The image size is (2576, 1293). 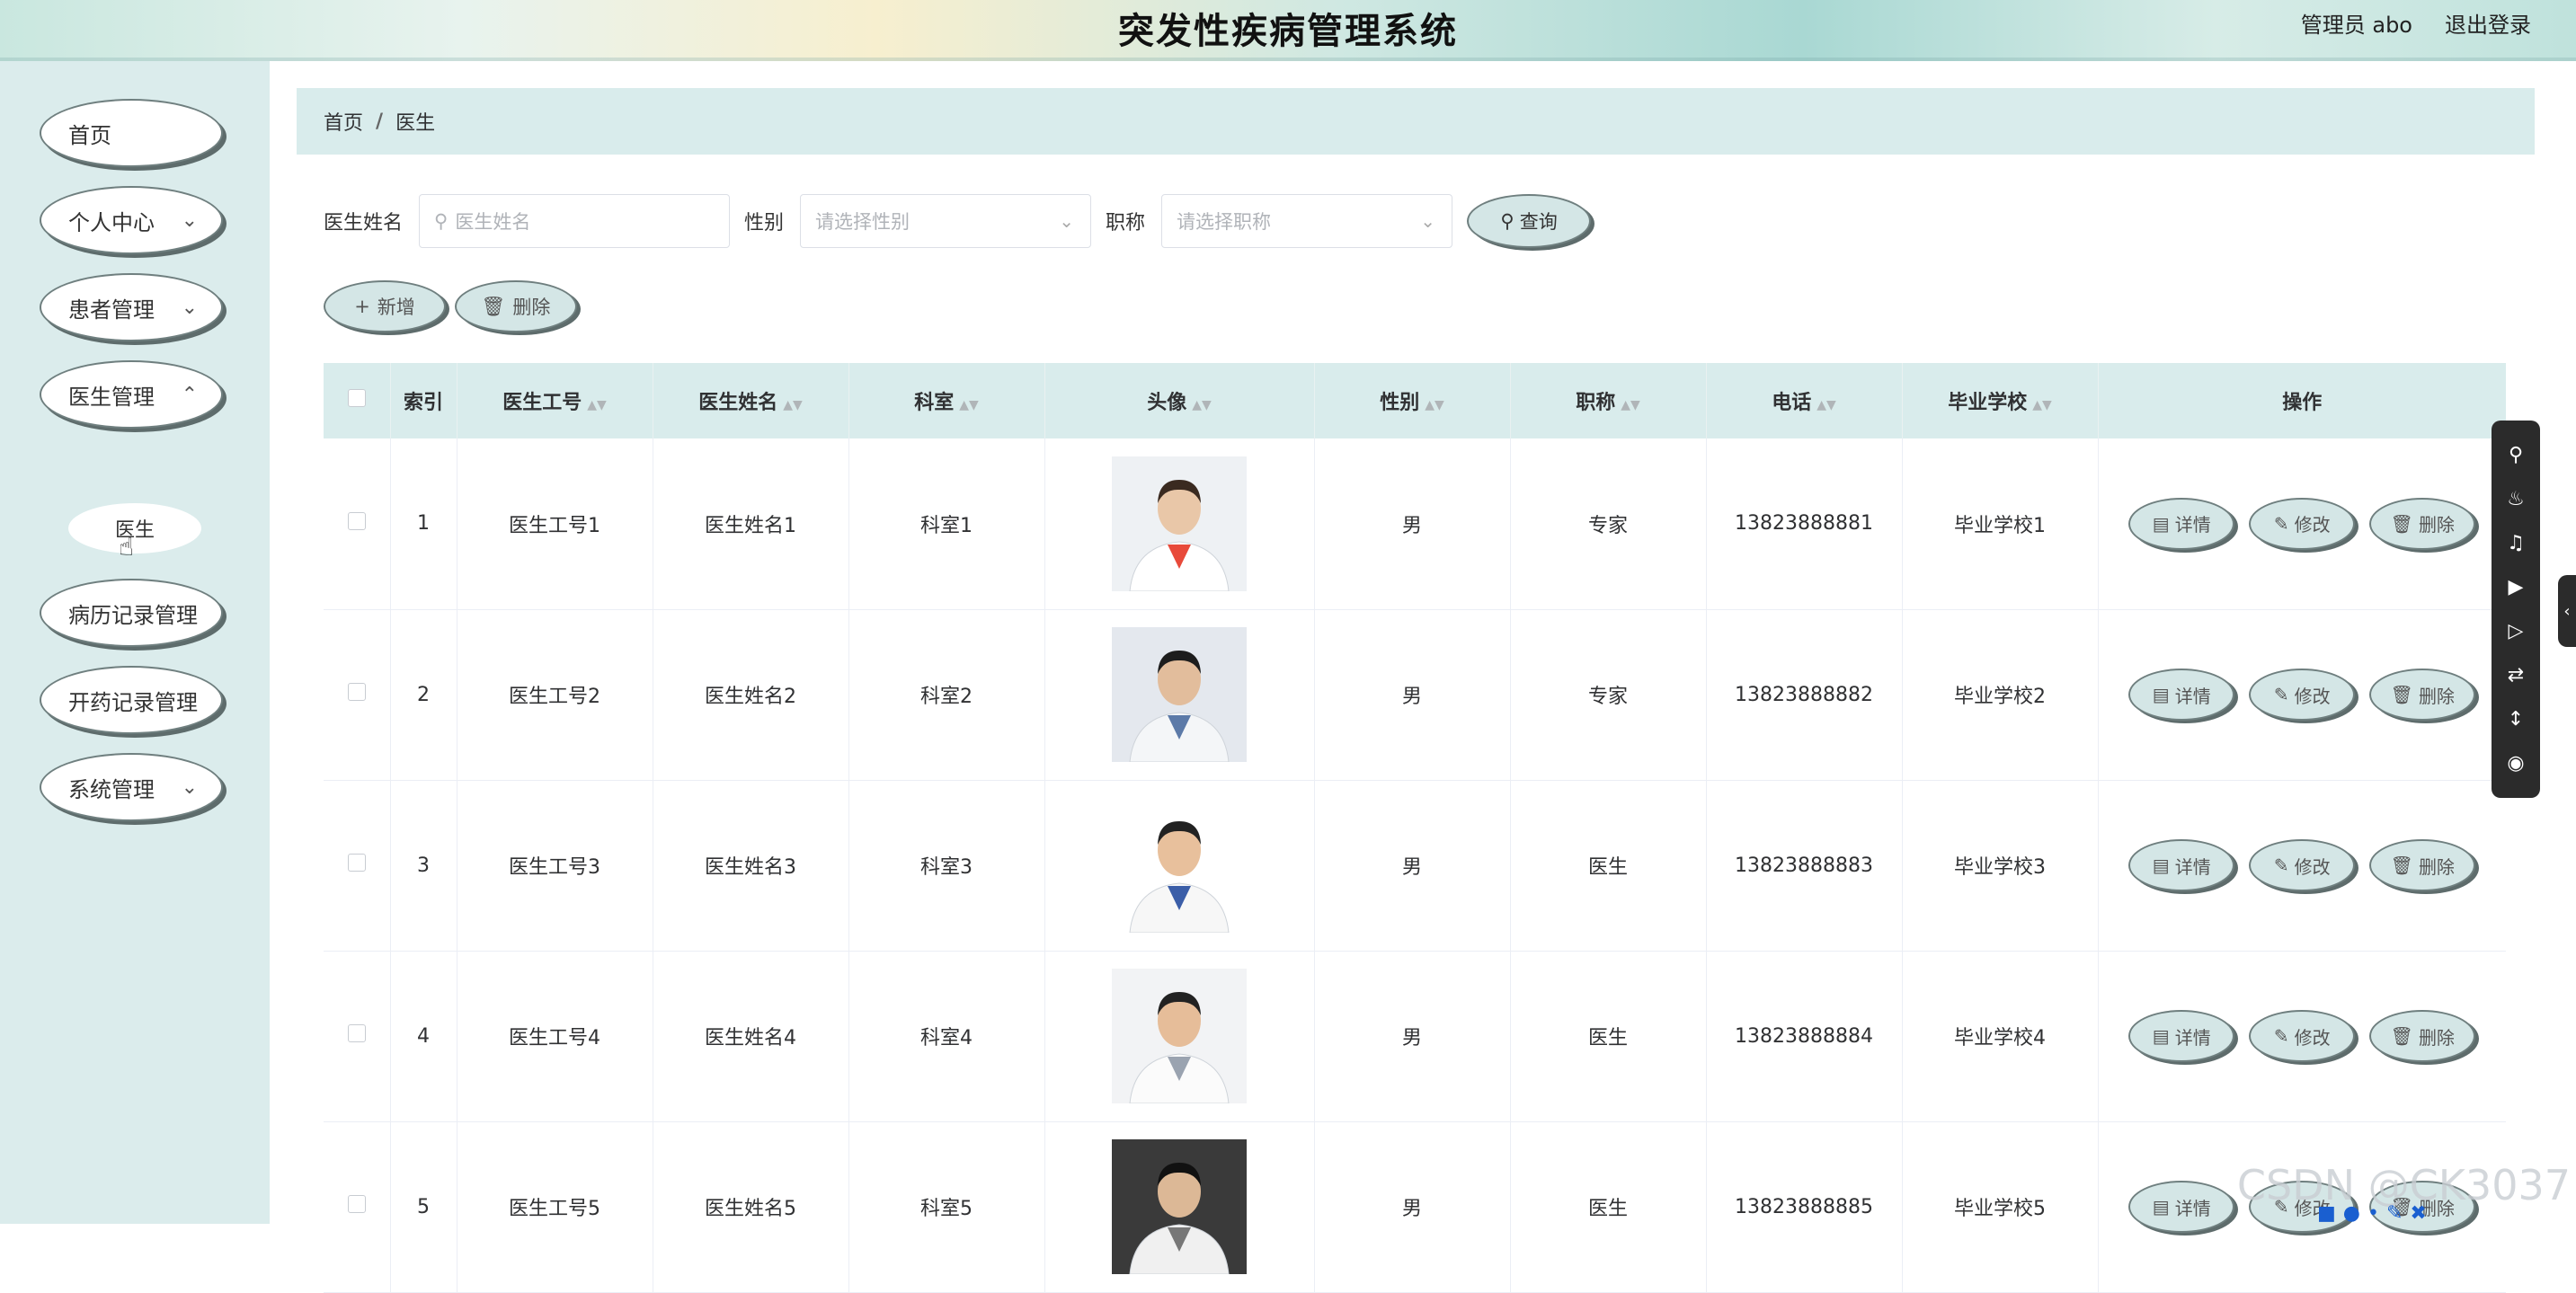 I want to click on column-header-gender: 性别▲▼, so click(x=1412, y=400).